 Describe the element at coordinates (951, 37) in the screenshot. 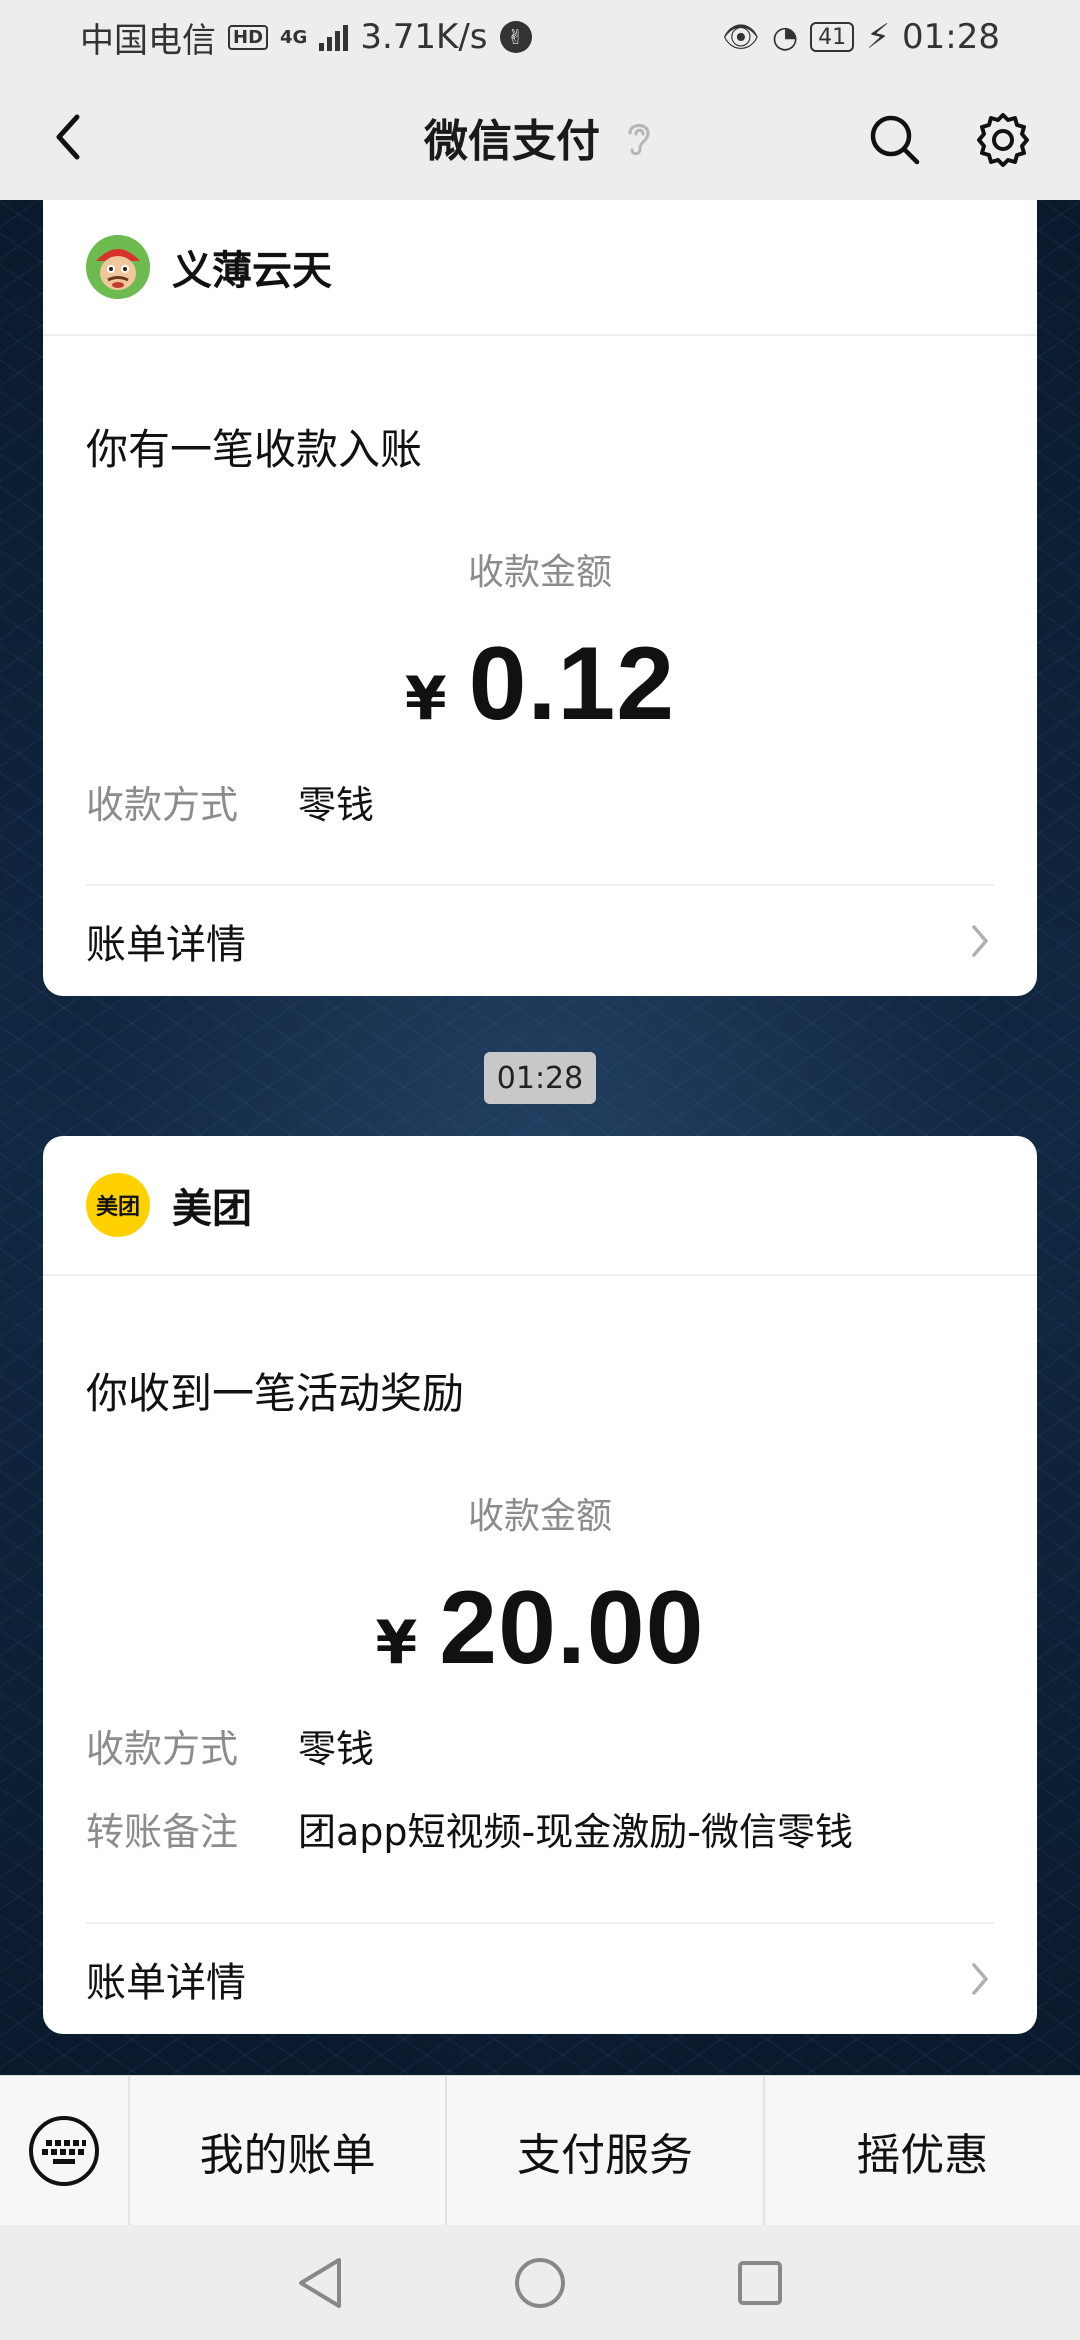

I see `clock: 01:28` at that location.